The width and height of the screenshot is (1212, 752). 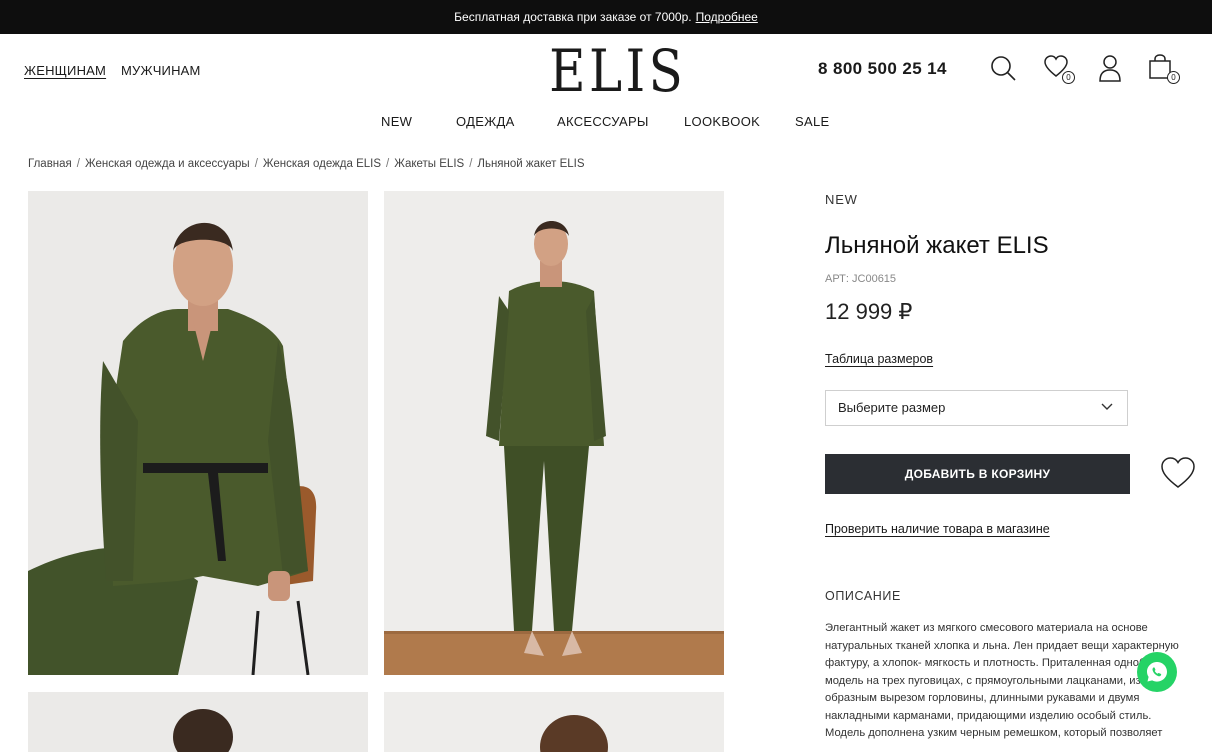 I want to click on product-price: 12 999 ₽, so click(x=869, y=311).